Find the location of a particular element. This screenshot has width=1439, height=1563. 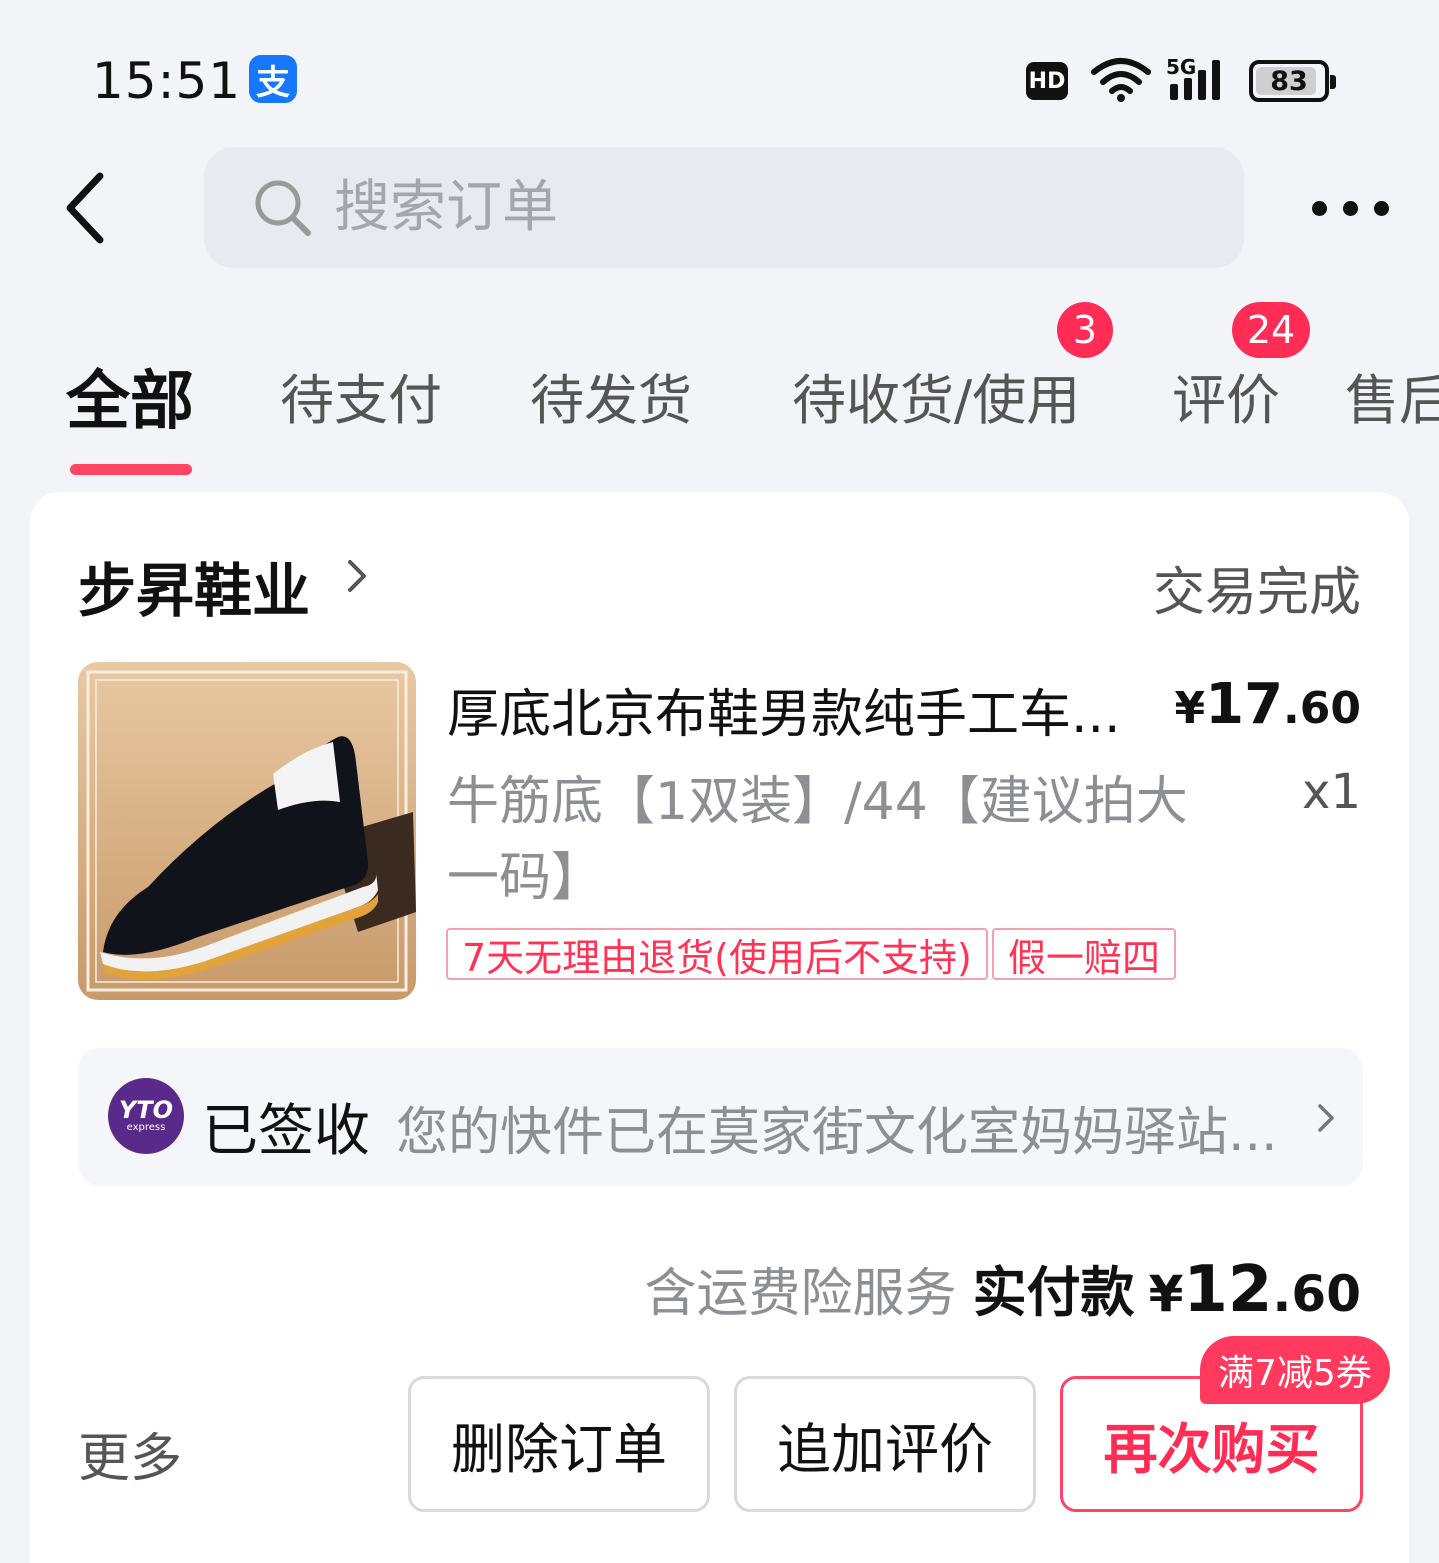

status-bar: 15:51 支 HD 5G 83 is located at coordinates (719, 75).